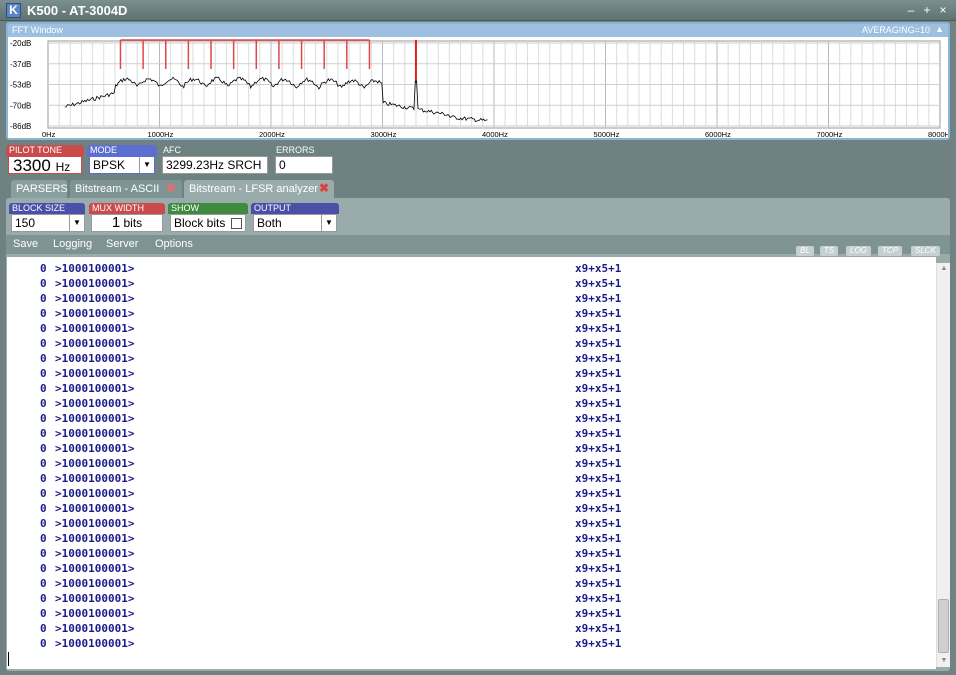 Image resolution: width=956 pixels, height=675 pixels. Describe the element at coordinates (126, 189) in the screenshot. I see `tab-bitstream-ascii: Bitstream - ASCII ✖` at that location.